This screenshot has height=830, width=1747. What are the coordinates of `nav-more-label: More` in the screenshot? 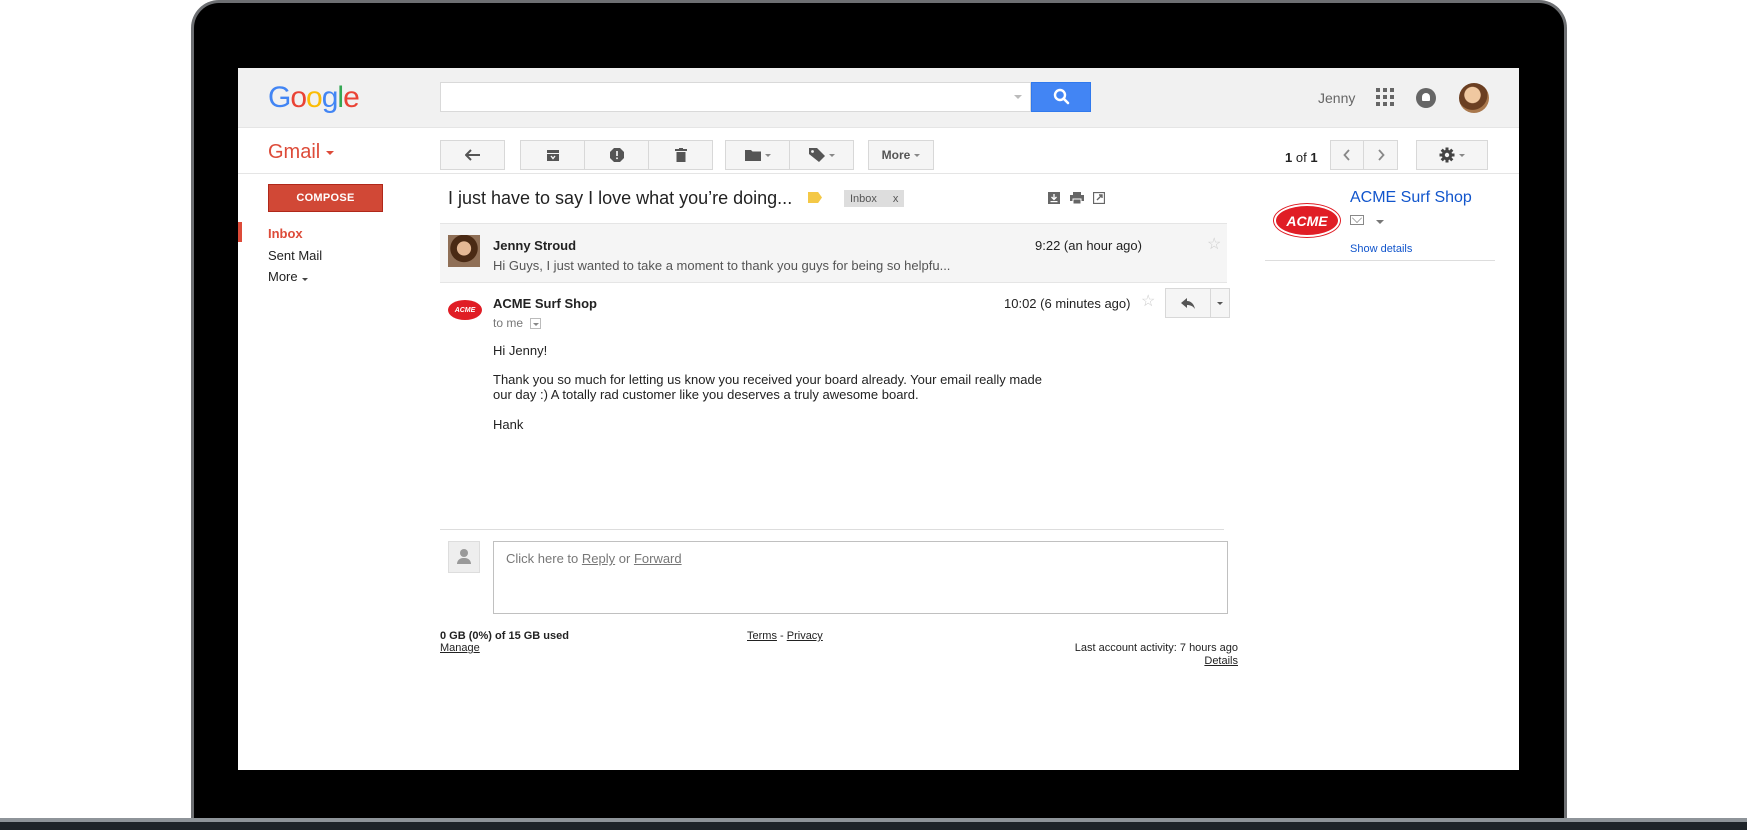 It's located at (283, 276).